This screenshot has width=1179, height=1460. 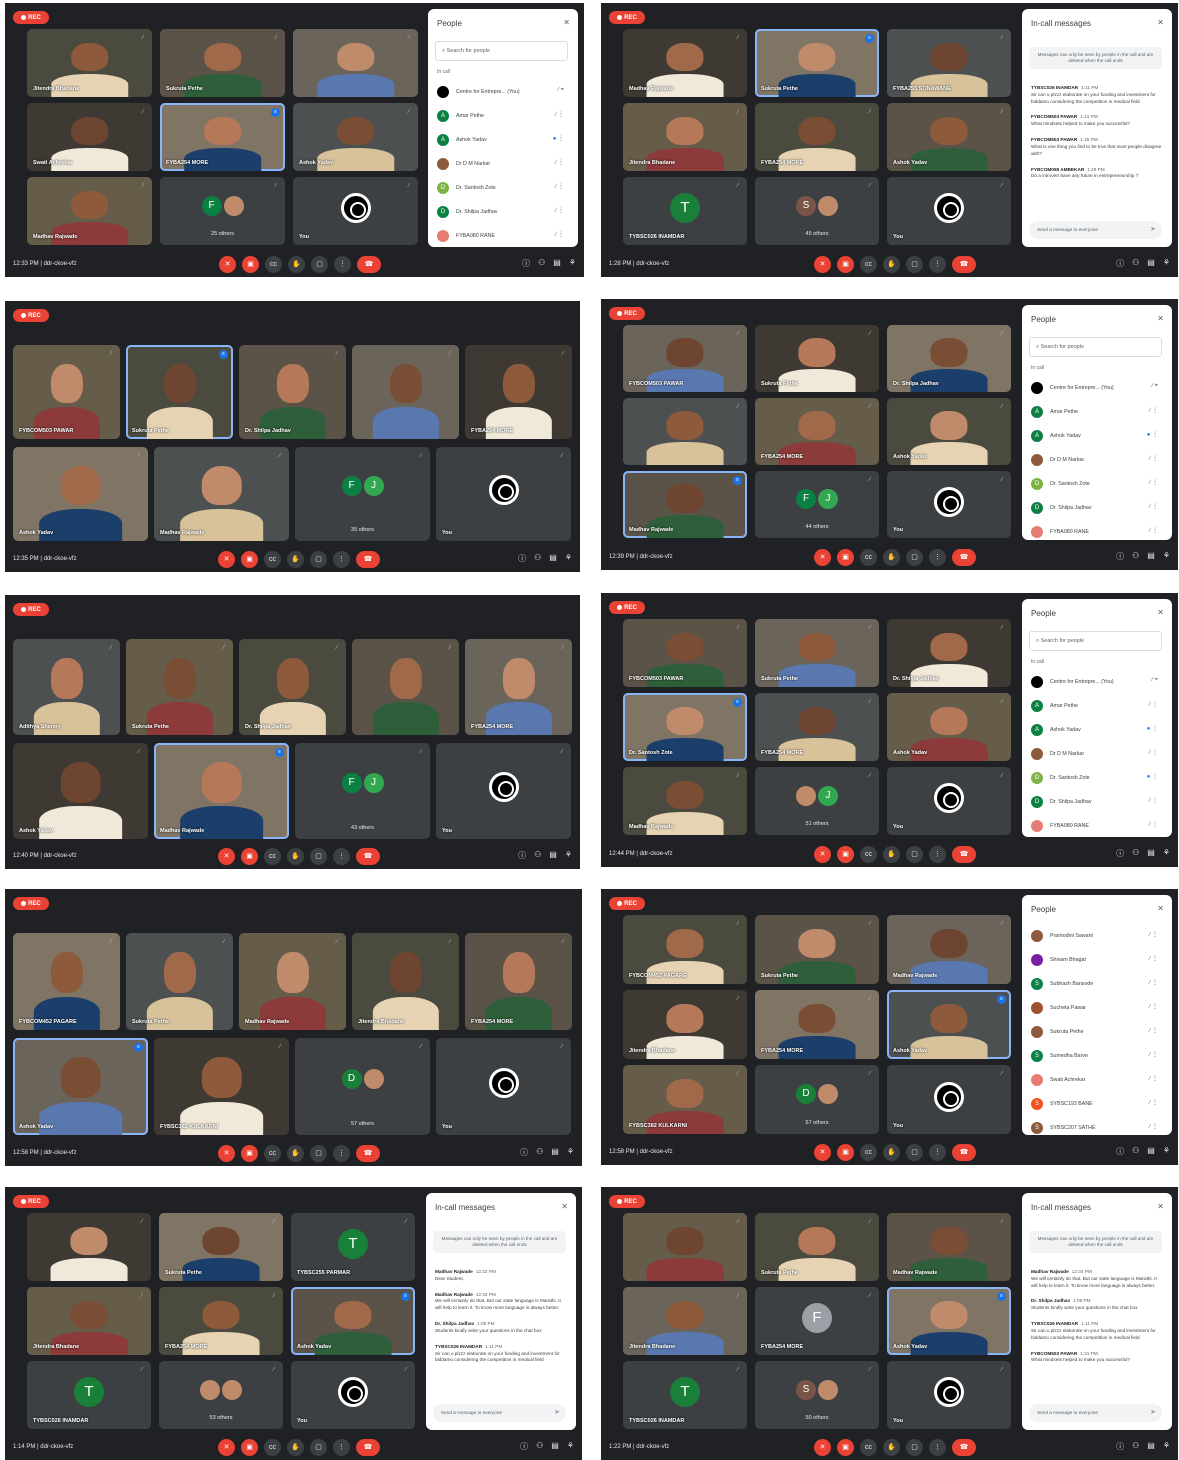 I want to click on list-item: Dr D M Narkar ∕ ⋮, so click(x=1095, y=755).